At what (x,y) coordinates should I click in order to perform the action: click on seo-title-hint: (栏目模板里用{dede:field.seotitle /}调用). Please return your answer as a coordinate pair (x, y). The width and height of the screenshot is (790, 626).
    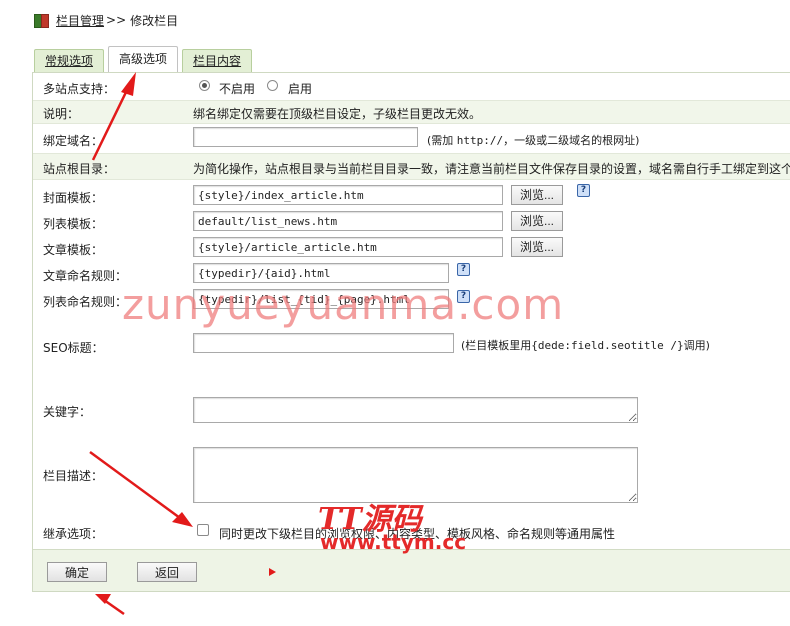
    Looking at the image, I should click on (585, 345).